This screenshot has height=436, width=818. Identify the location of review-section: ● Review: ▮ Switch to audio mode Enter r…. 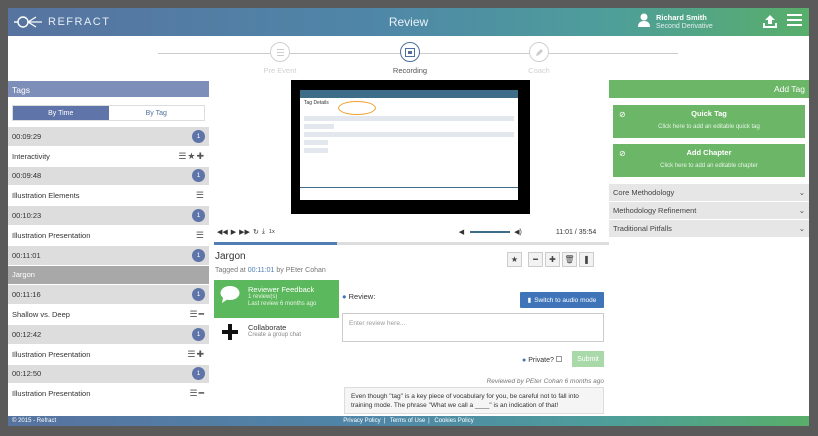
(477, 353).